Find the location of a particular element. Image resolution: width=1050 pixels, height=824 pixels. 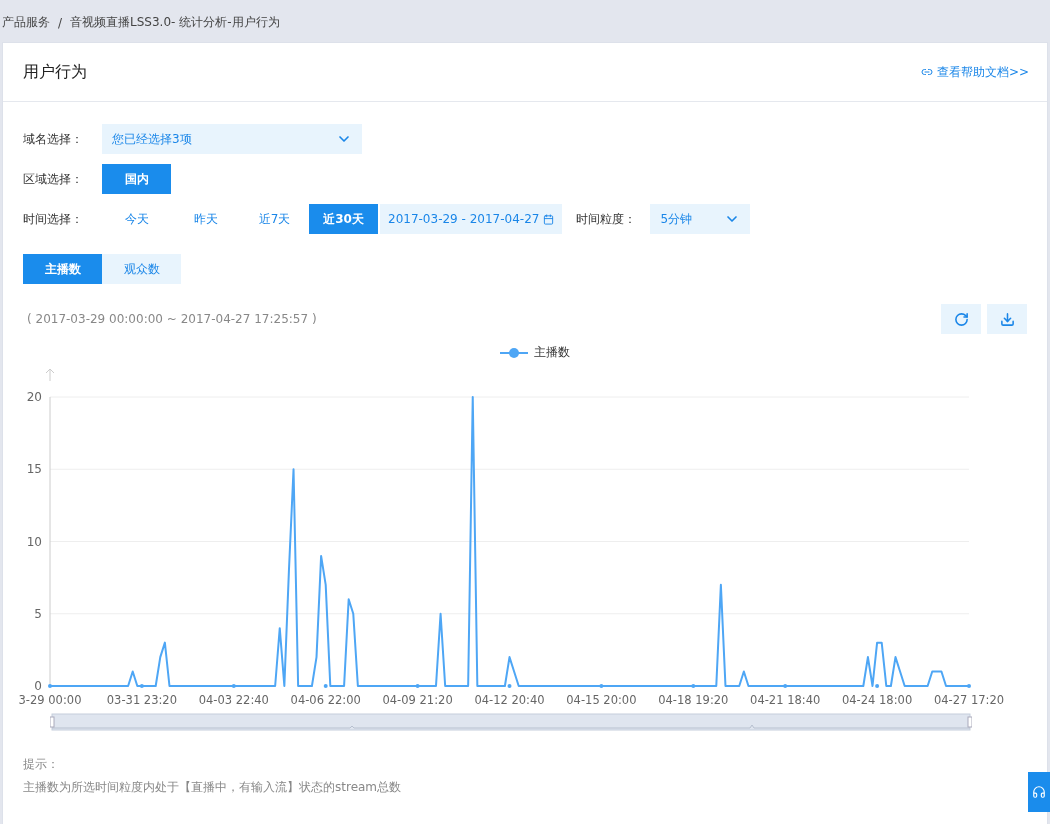

legend-label: 主播数 is located at coordinates (552, 352).